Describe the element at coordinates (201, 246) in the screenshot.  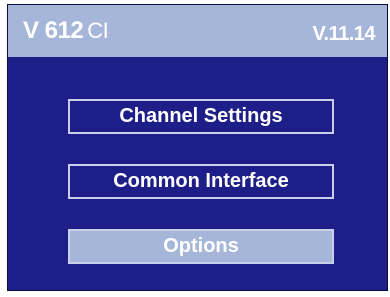
I see `menu-item-options: Options` at that location.